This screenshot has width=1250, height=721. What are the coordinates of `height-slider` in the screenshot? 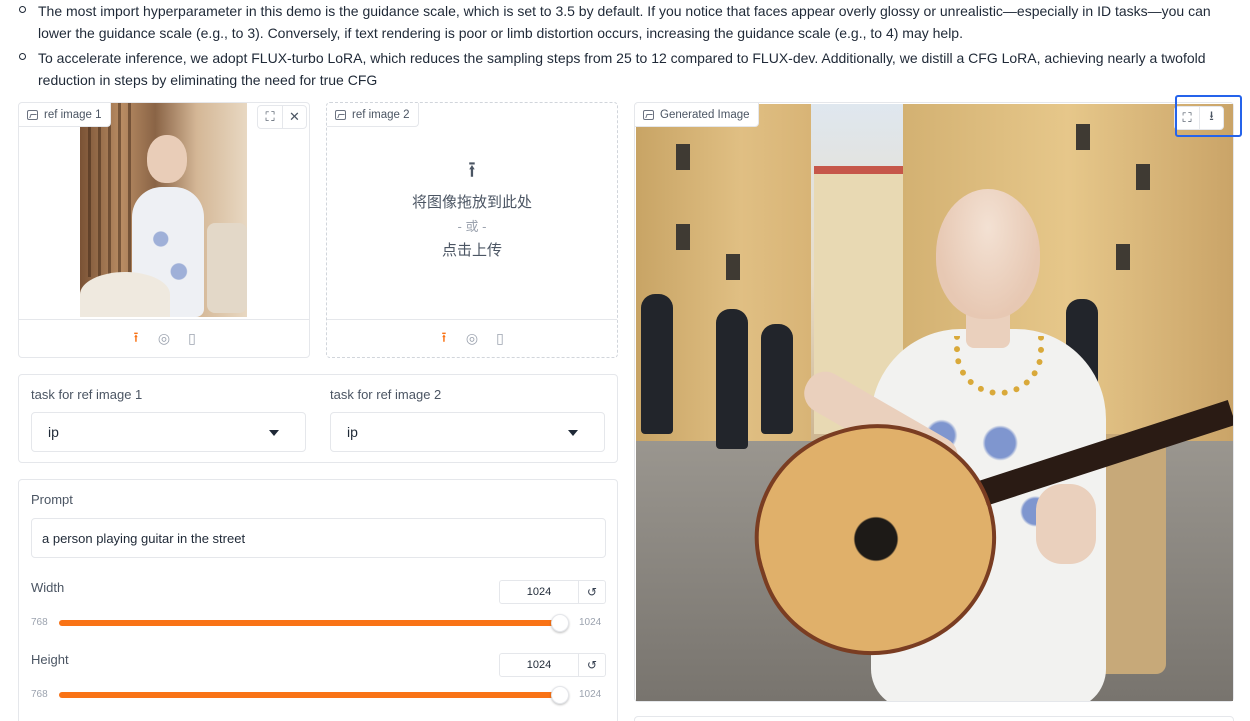 It's located at (314, 695).